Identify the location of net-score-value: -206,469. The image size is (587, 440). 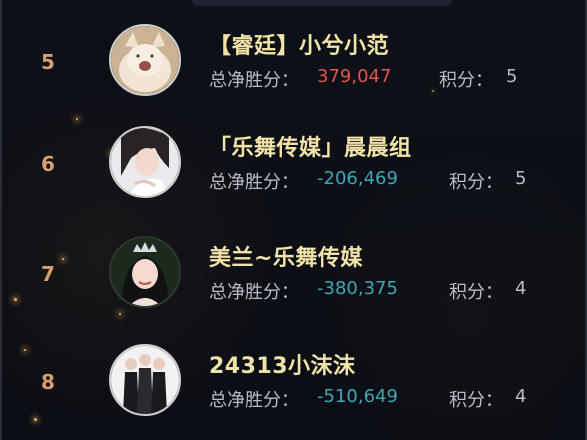
(357, 178).